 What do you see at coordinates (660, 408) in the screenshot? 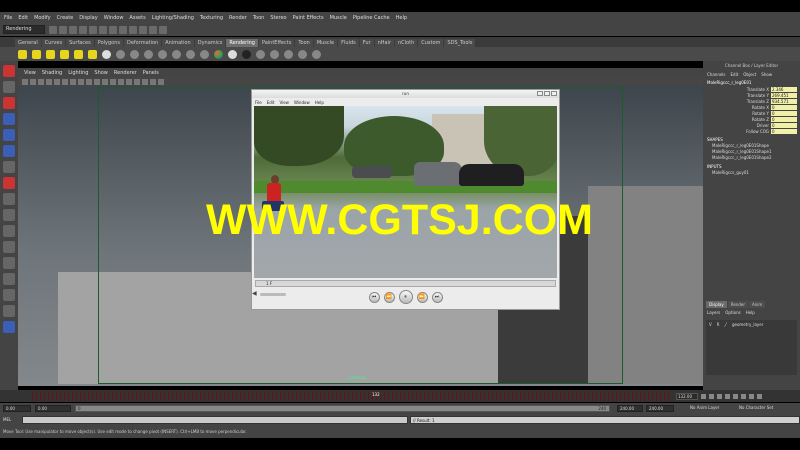
I see `end-time-field: 240.00` at bounding box center [660, 408].